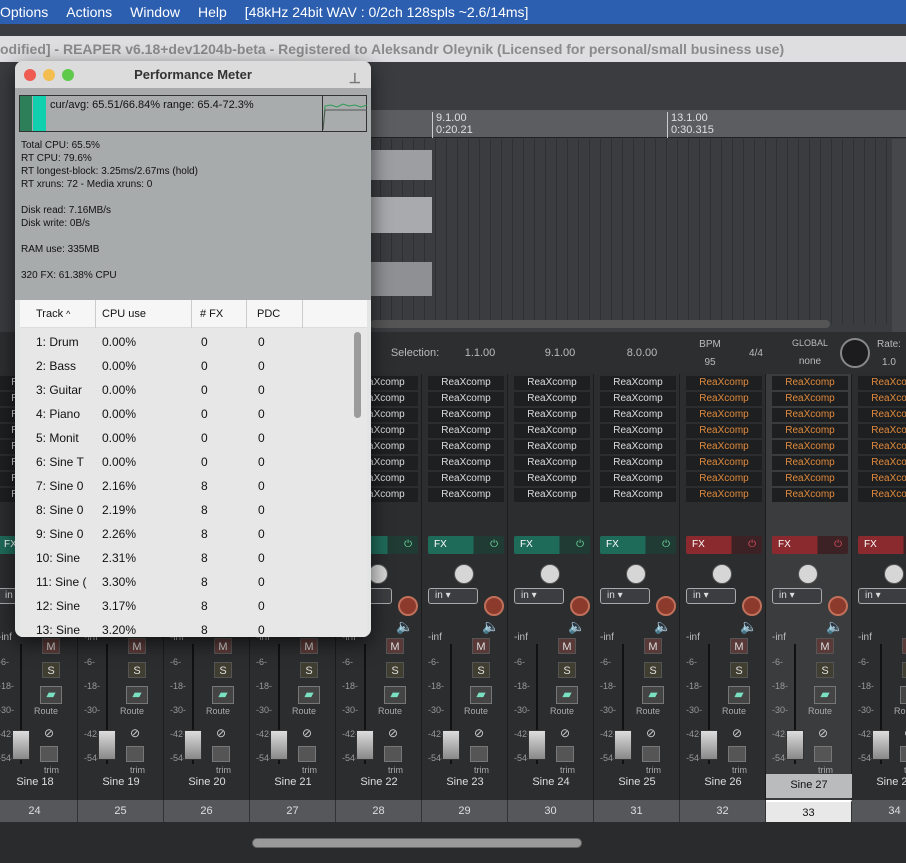 The height and width of the screenshot is (863, 906). Describe the element at coordinates (190, 415) in the screenshot. I see `table-row: 4: Piano 0.00% 0 0` at that location.